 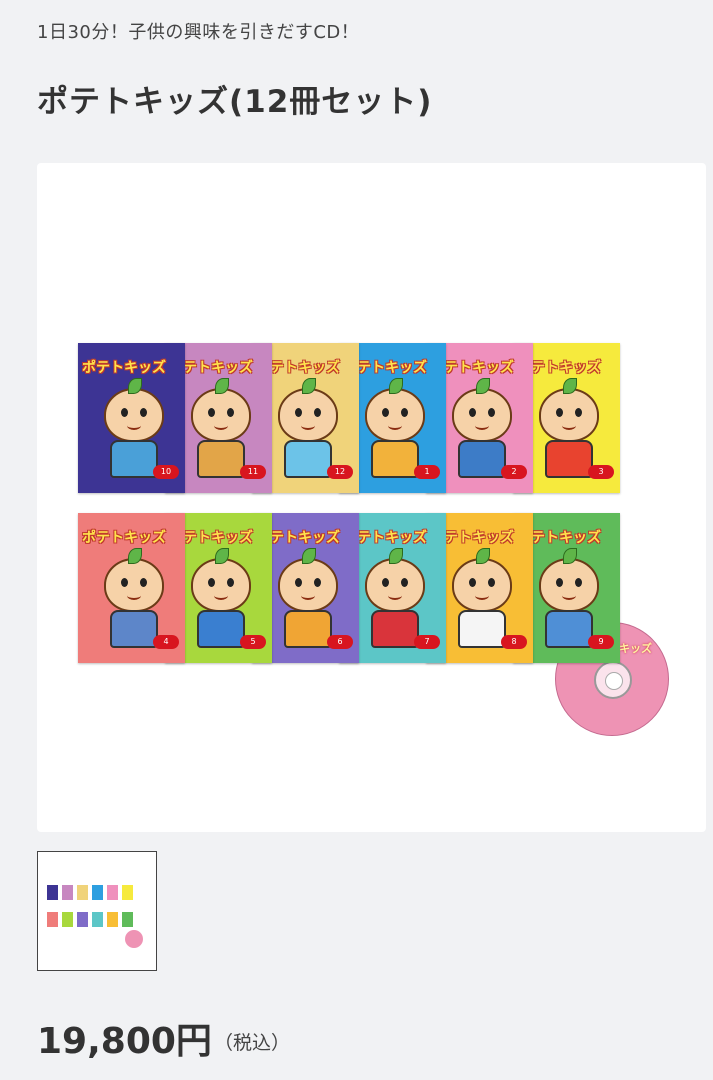 What do you see at coordinates (427, 472) in the screenshot?
I see `volume-badge: 1` at bounding box center [427, 472].